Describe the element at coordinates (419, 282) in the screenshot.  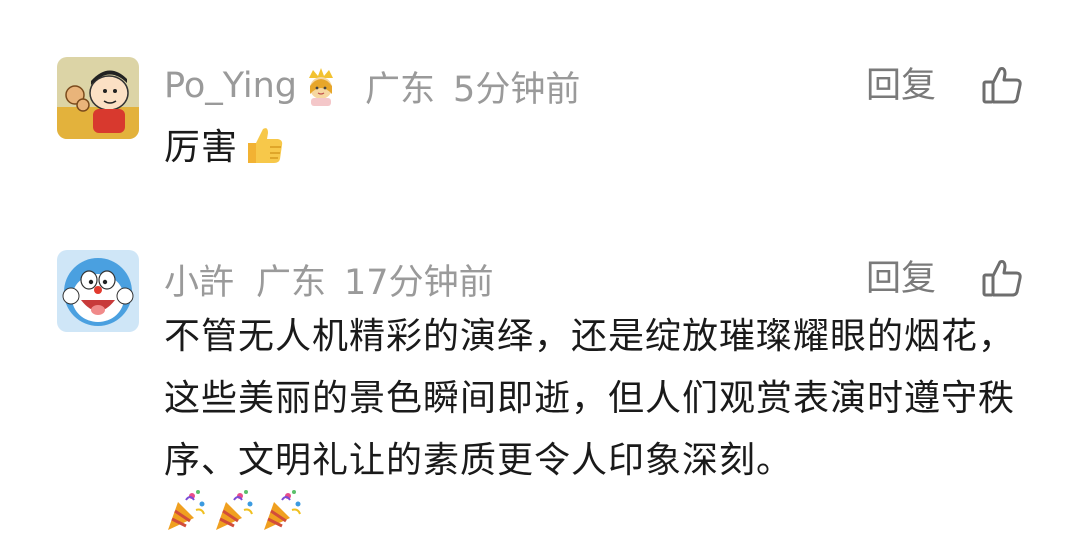
I see `timestamp: 17分钟前` at that location.